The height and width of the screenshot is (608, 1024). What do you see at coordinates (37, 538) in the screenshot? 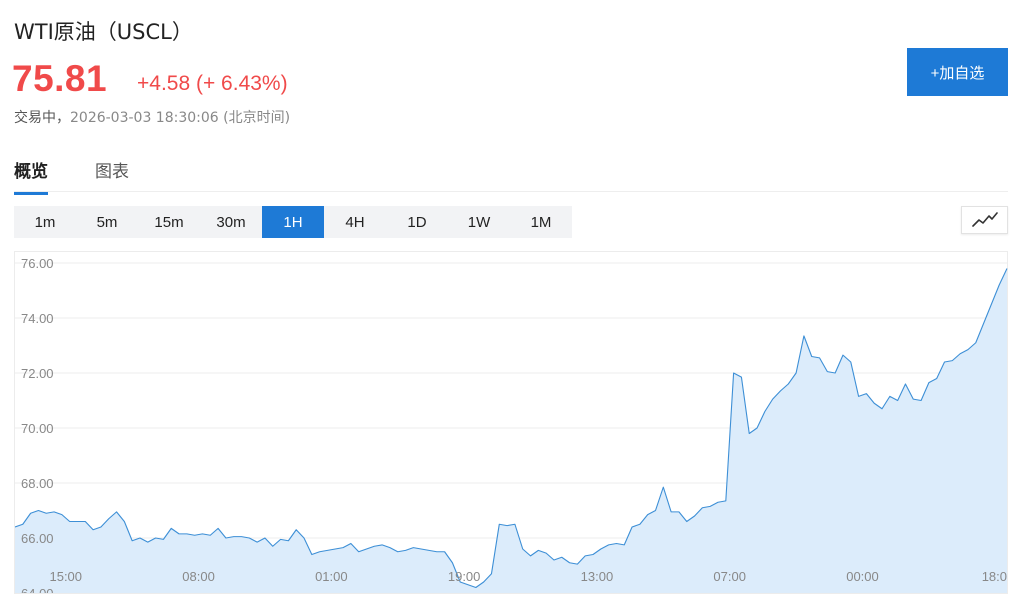
I see `y-tick-label-5: 66.00` at bounding box center [37, 538].